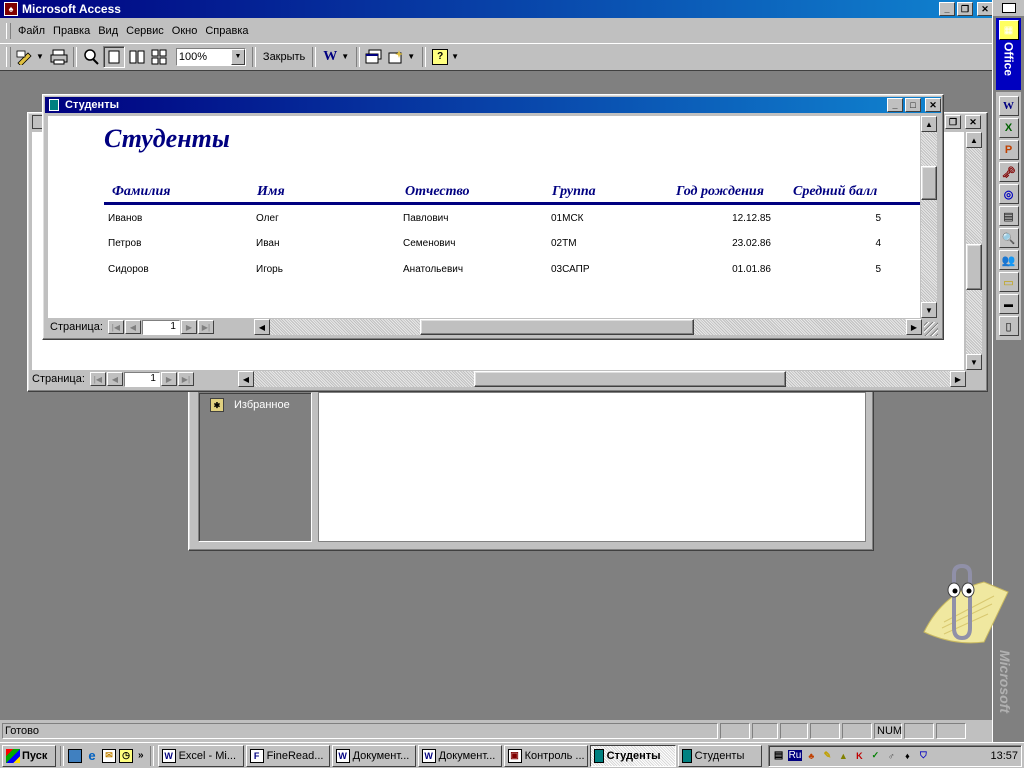 Image resolution: width=1024 pixels, height=768 pixels. Describe the element at coordinates (1008, 106) in the screenshot. I see `word-icon: W` at that location.